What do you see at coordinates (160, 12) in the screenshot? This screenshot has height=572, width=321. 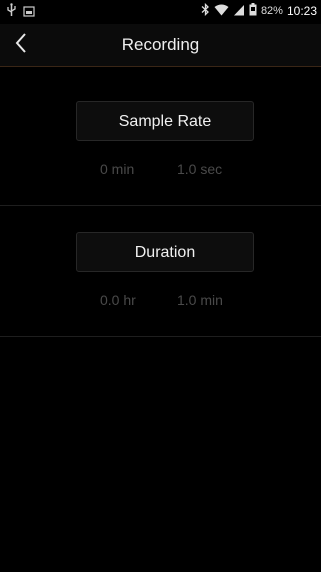 I see `status-bar: 82% 10:23` at bounding box center [160, 12].